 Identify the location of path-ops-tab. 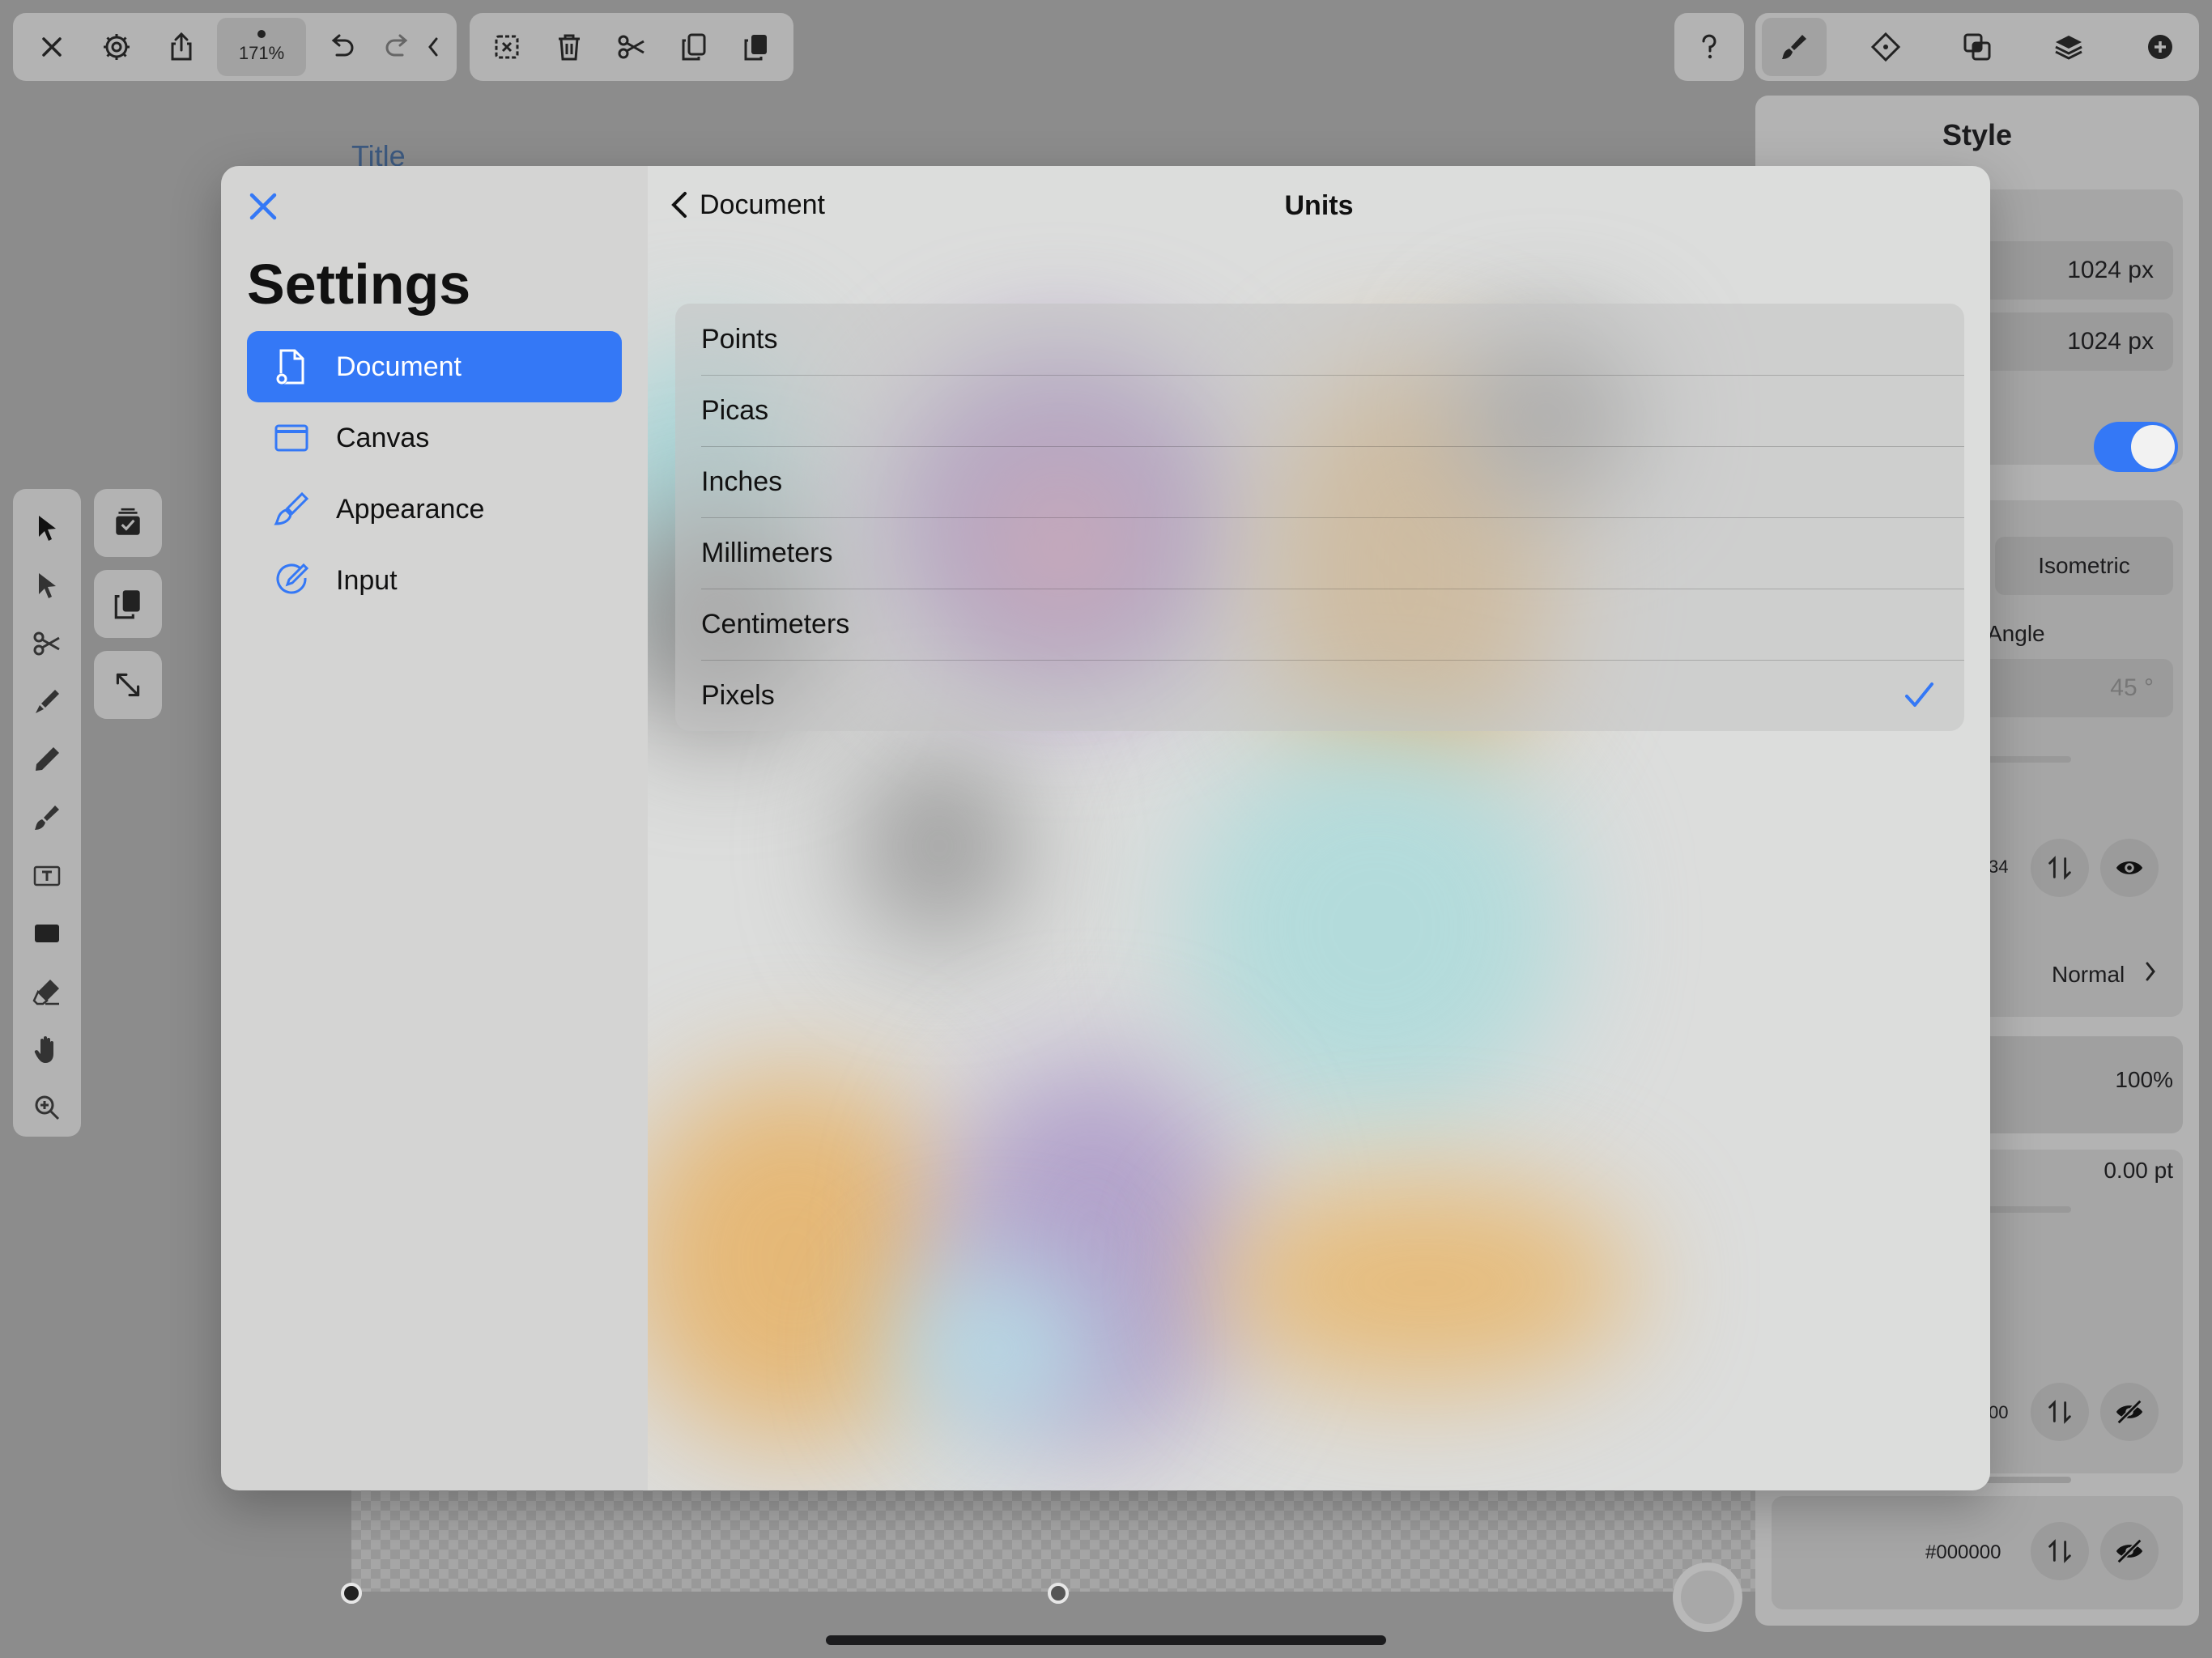
(1978, 47).